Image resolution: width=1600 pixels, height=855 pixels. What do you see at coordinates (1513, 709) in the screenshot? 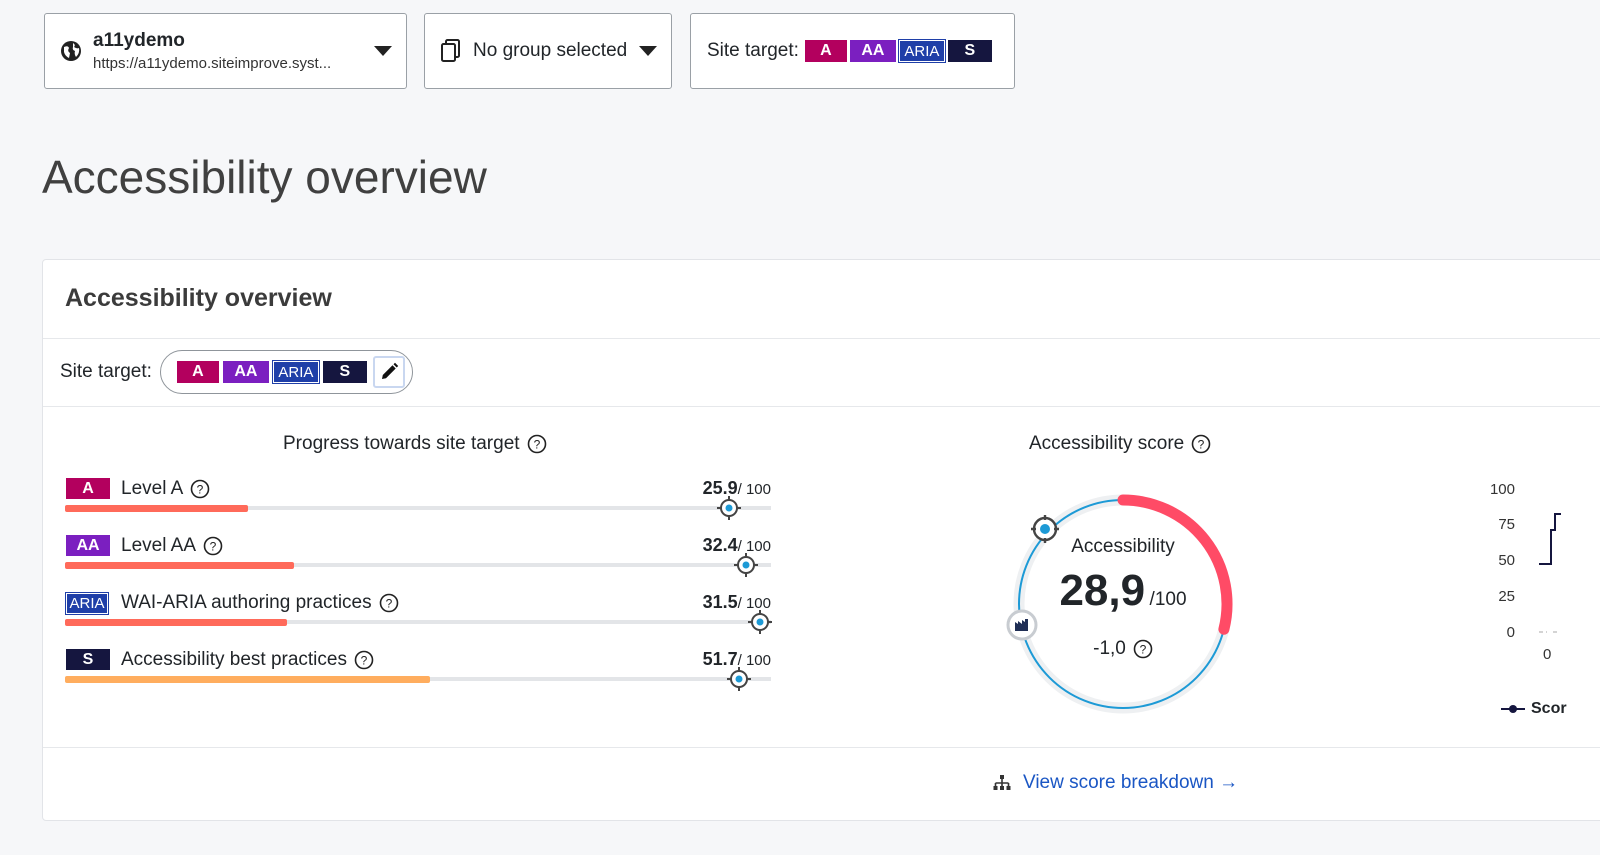
I see `legend-marker-icon` at bounding box center [1513, 709].